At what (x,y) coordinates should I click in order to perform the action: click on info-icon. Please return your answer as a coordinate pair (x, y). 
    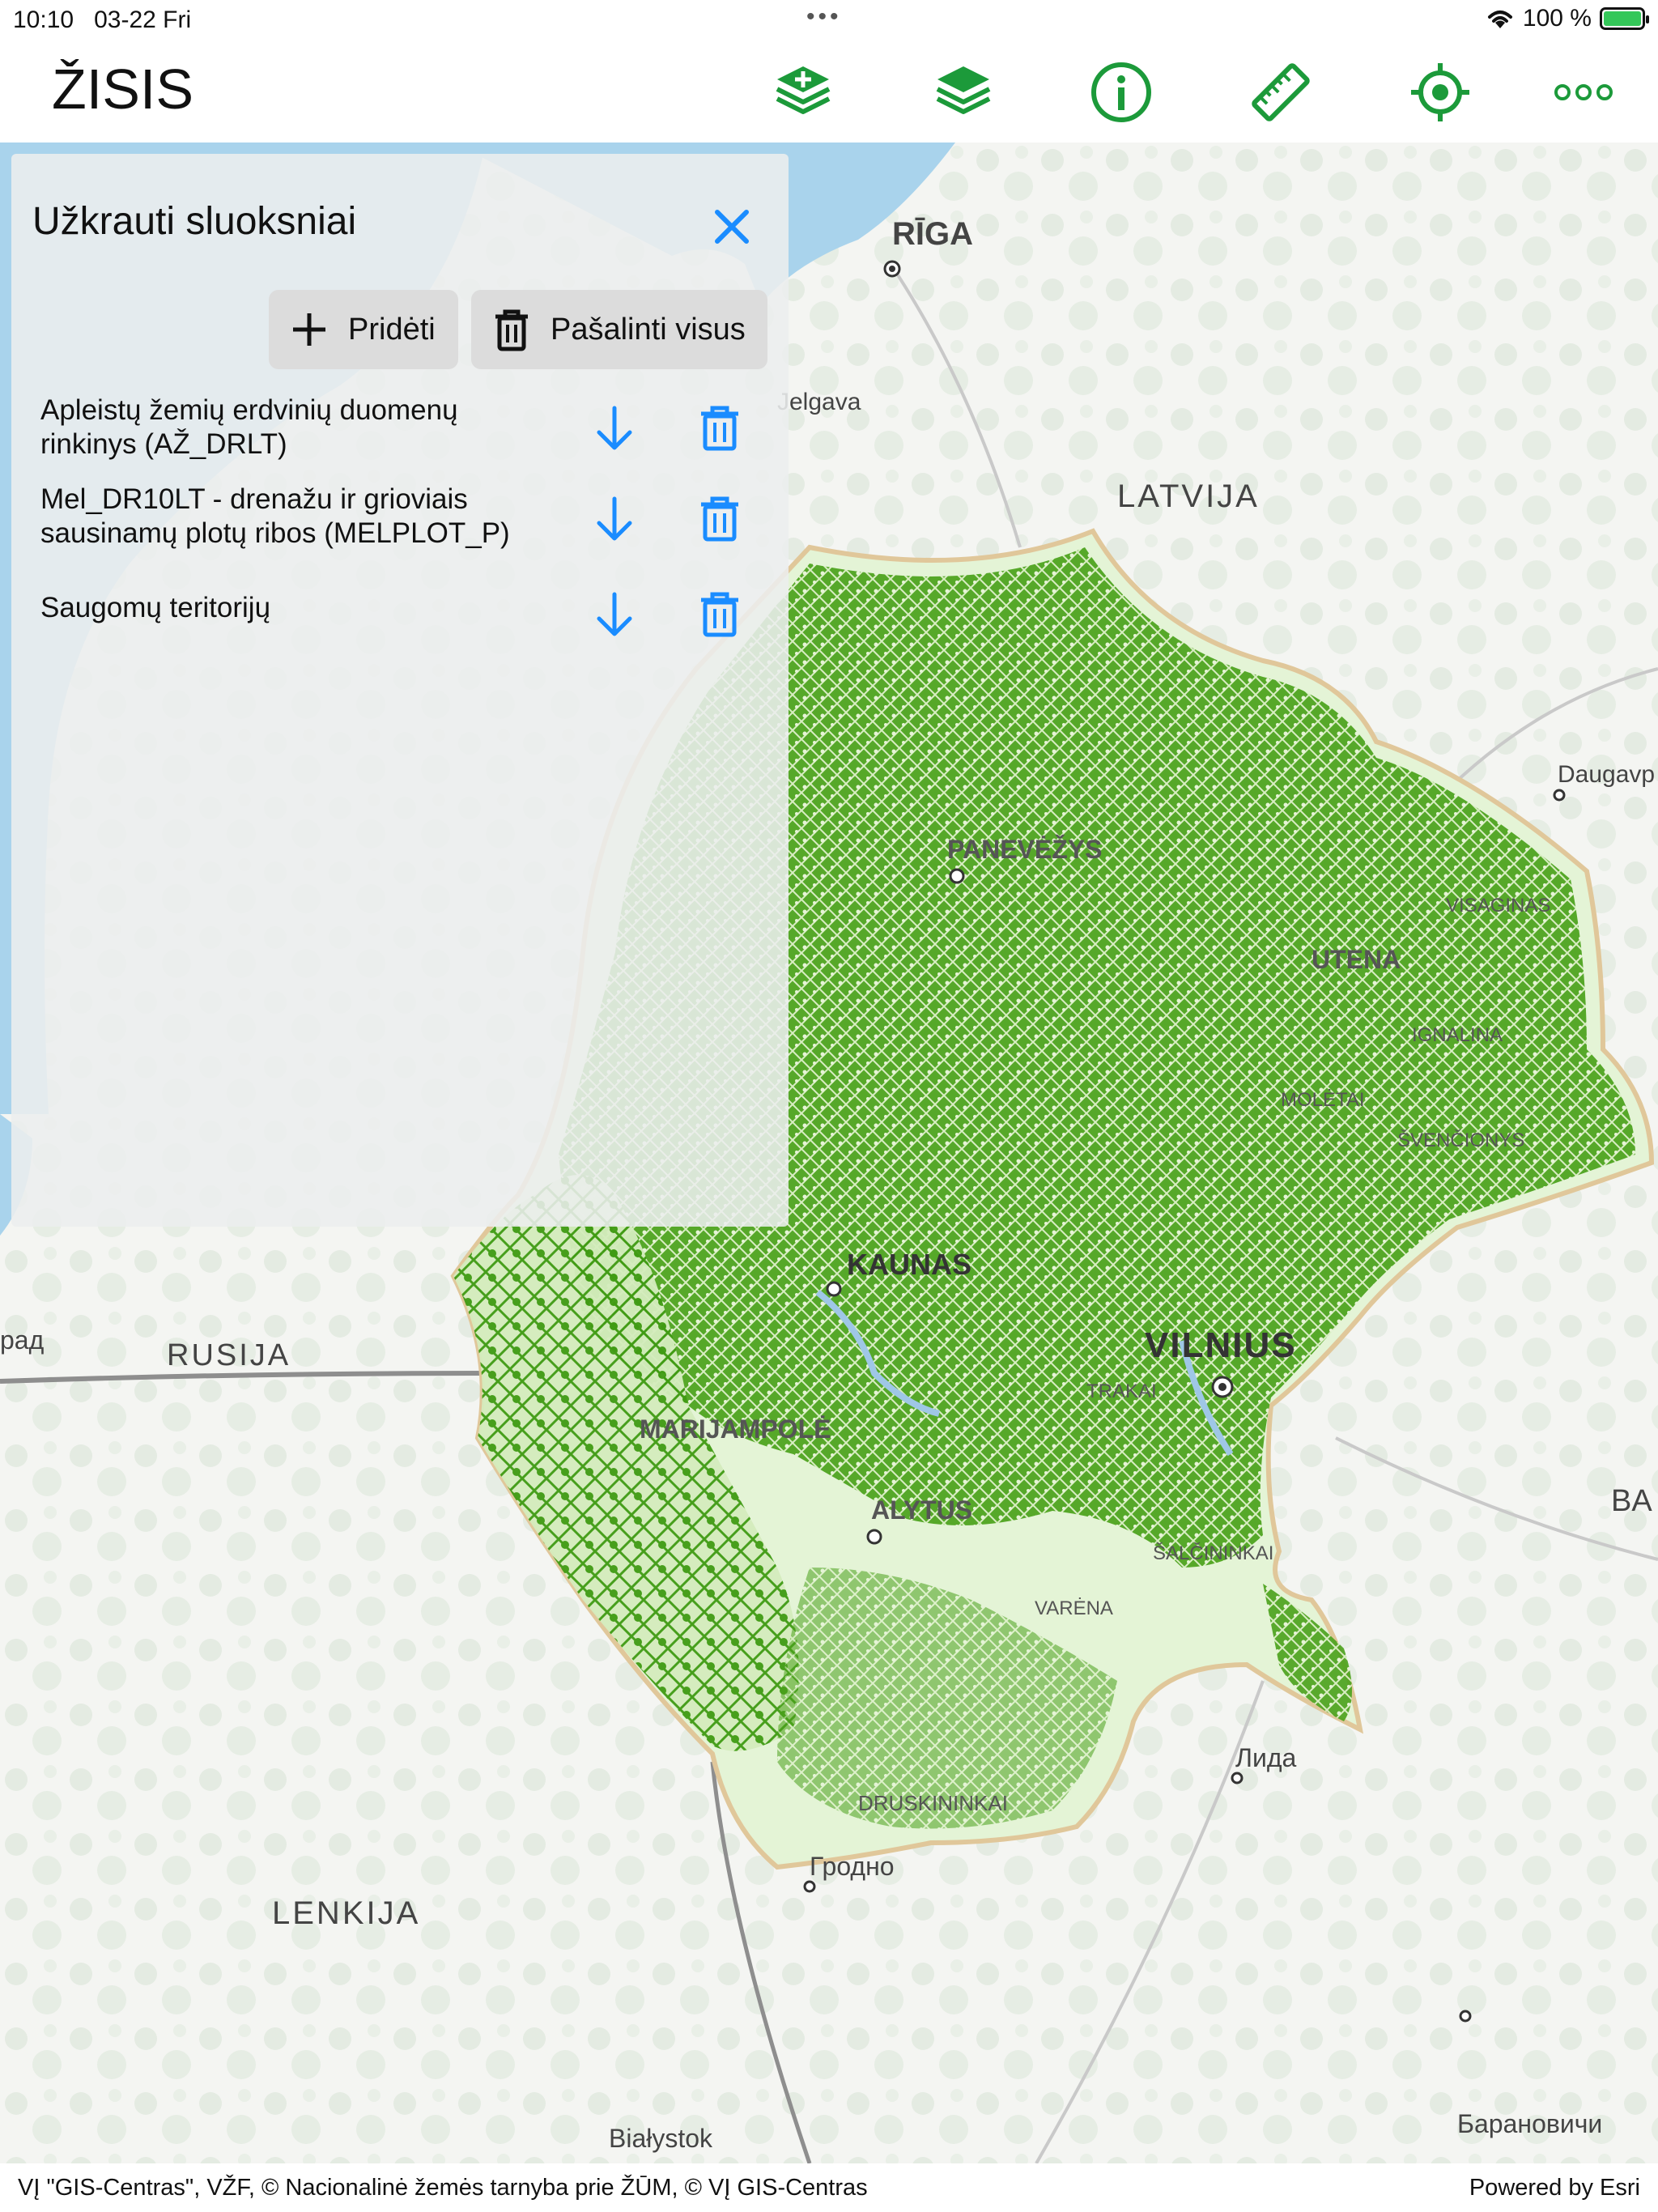
    Looking at the image, I should click on (1121, 92).